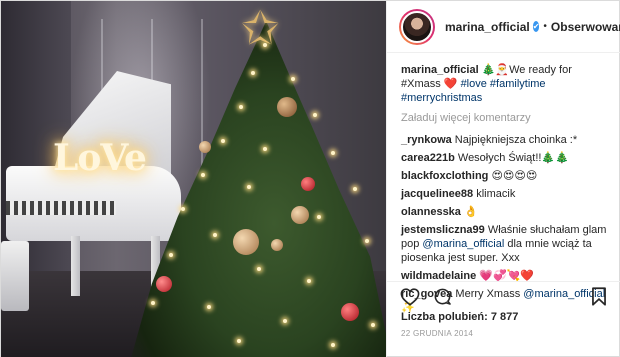 The width and height of the screenshot is (620, 357). Describe the element at coordinates (507, 118) in the screenshot. I see `load-more-comments-link: Załaduj więcej komentarzy` at that location.